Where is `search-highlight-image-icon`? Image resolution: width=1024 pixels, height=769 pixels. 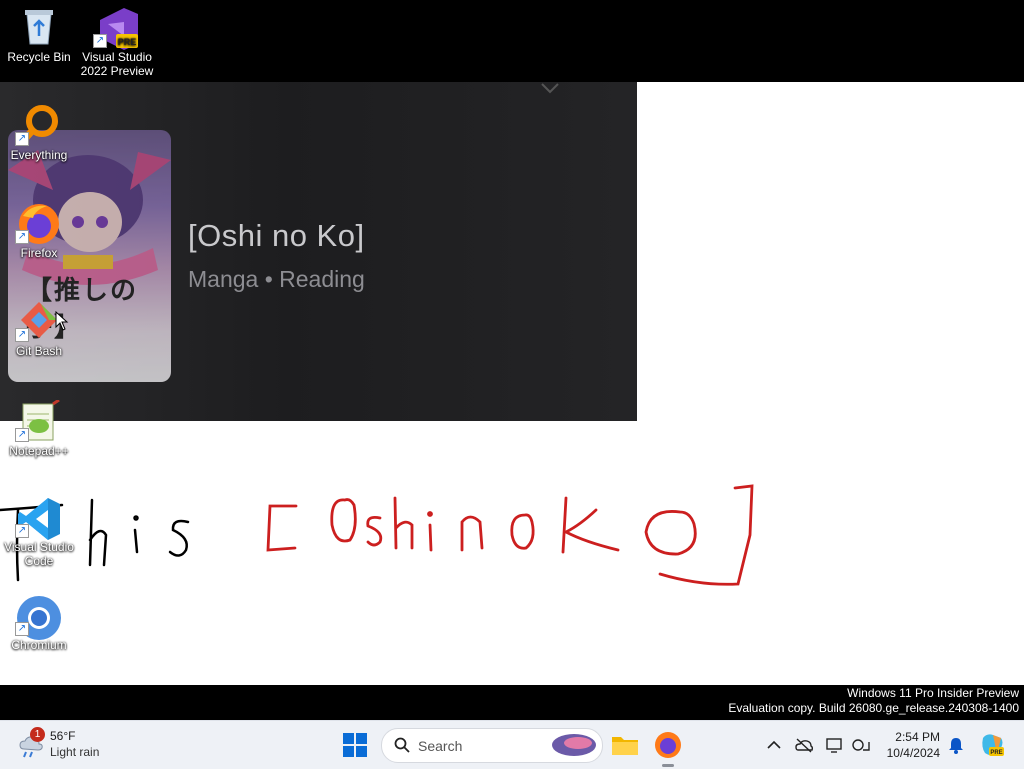 search-highlight-image-icon is located at coordinates (574, 745).